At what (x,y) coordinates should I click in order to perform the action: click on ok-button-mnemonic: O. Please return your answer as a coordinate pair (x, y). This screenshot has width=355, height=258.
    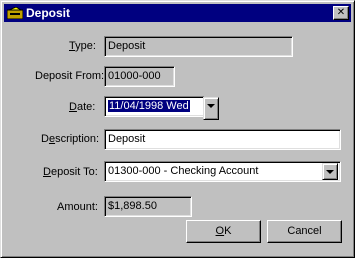
    Looking at the image, I should click on (220, 231).